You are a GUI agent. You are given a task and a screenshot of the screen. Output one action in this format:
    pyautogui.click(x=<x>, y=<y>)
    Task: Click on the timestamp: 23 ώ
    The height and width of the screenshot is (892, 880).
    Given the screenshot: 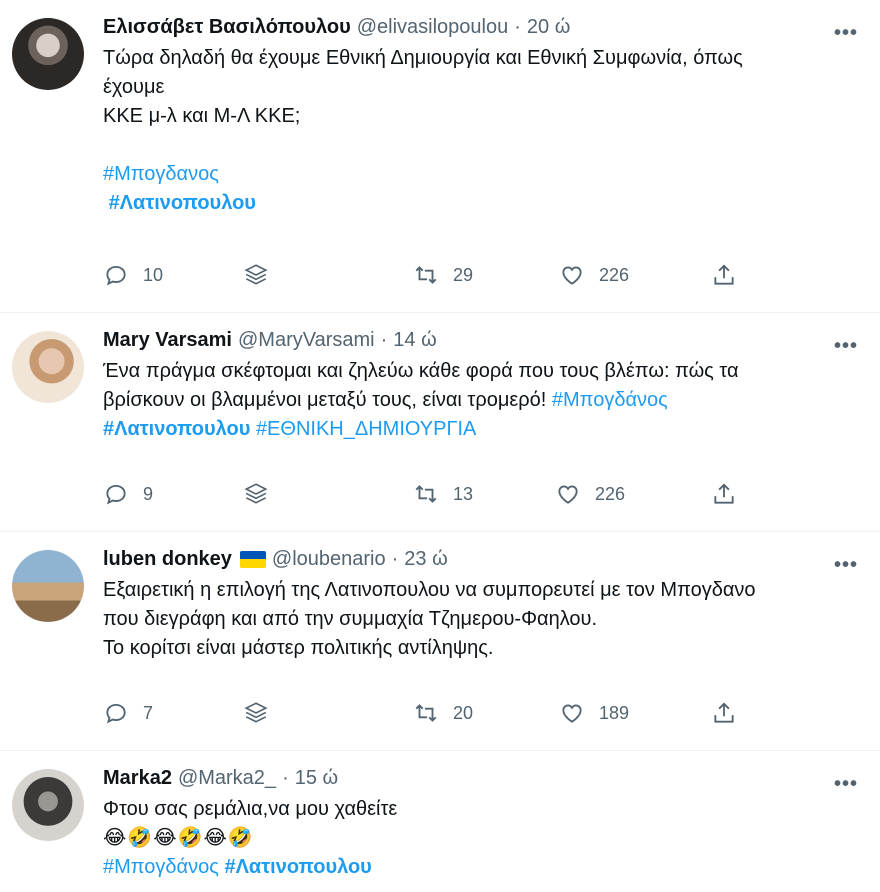 What is the action you would take?
    pyautogui.click(x=425, y=559)
    